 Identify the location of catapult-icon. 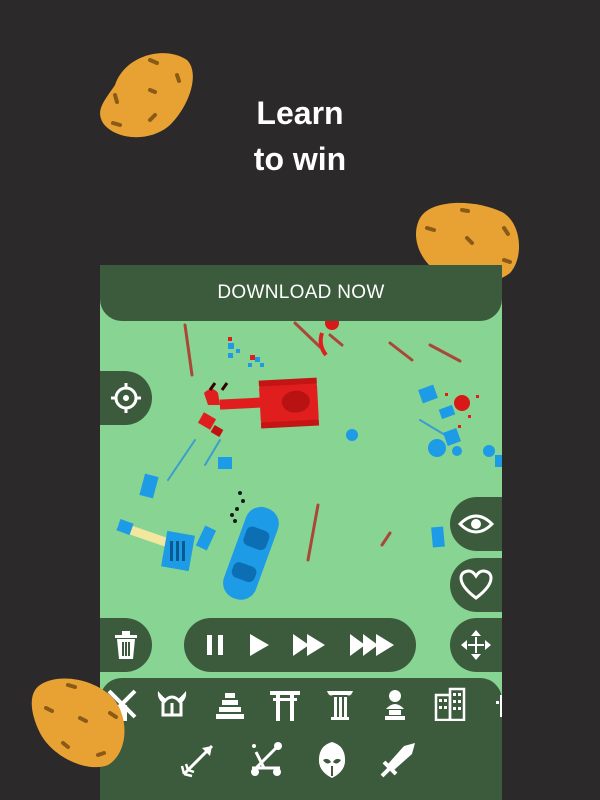
(266, 759).